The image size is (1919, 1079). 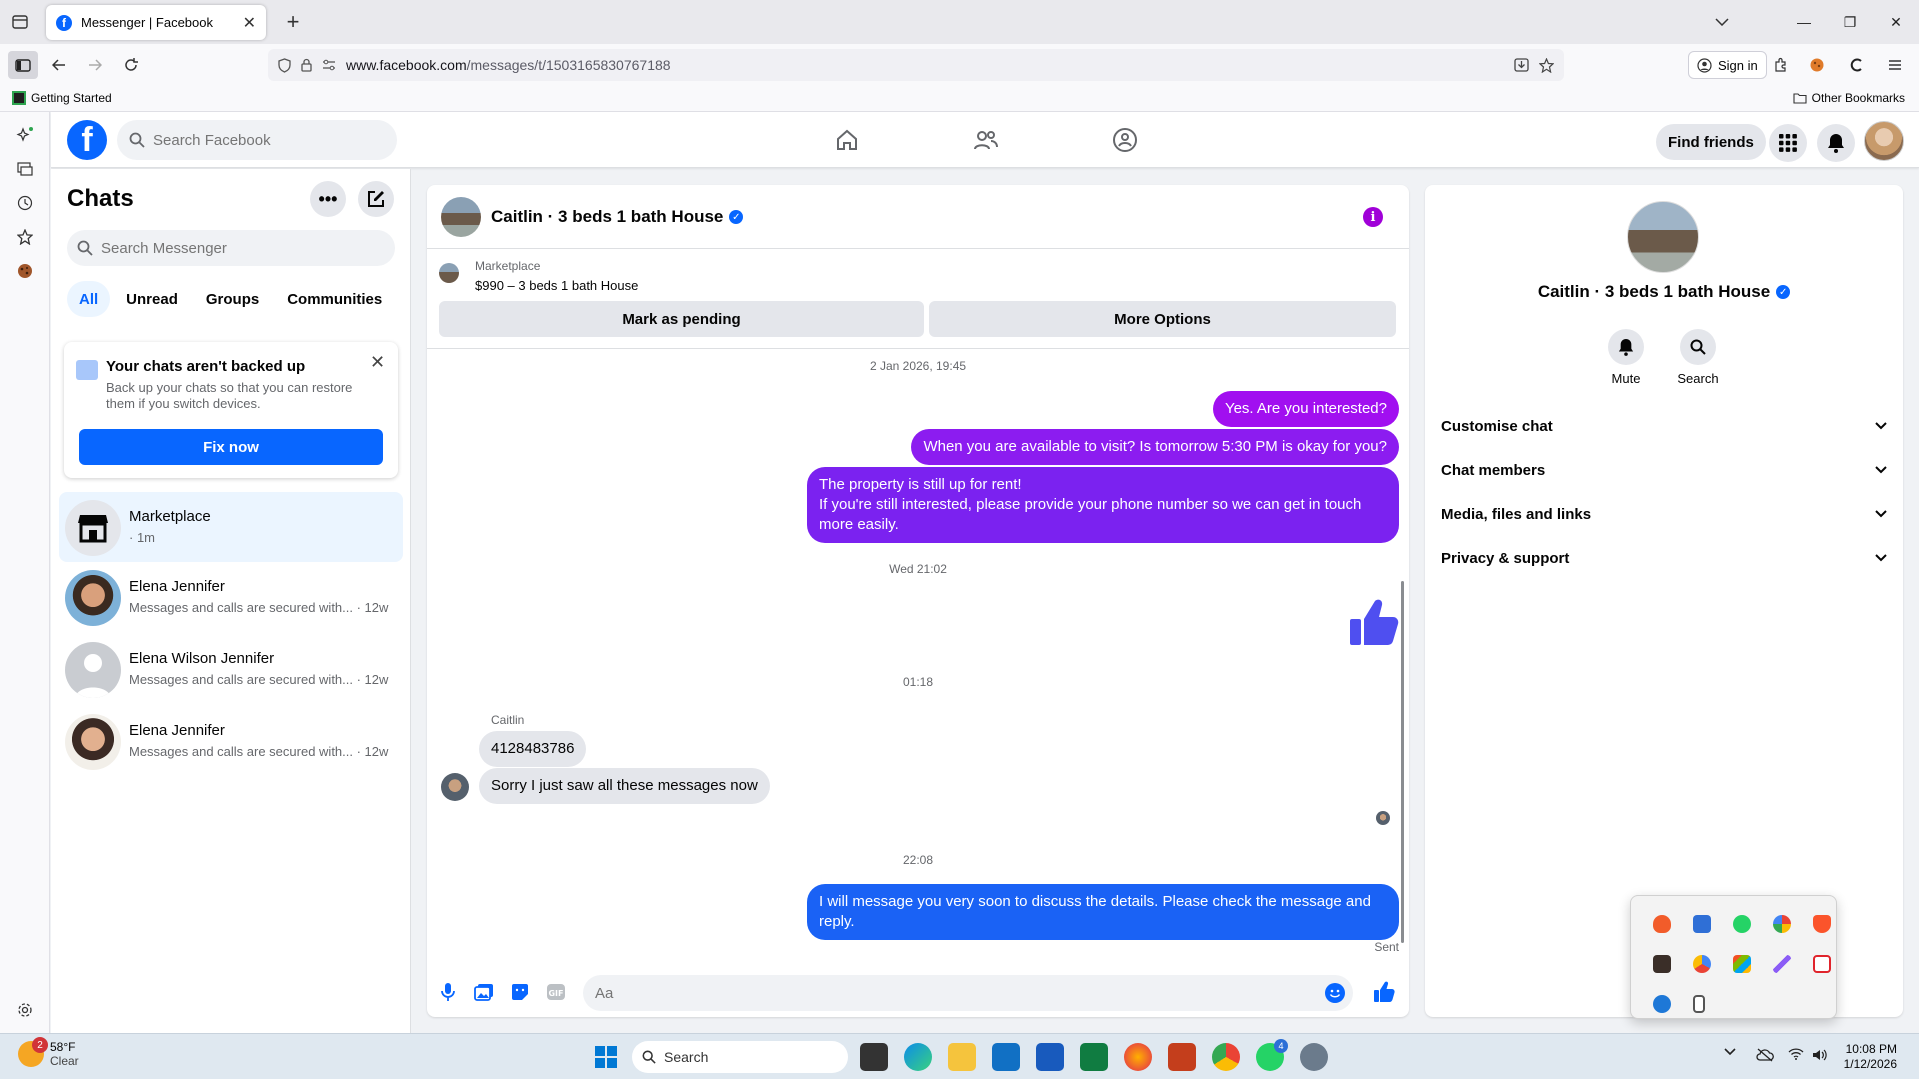 I want to click on bookmark-star-icon, so click(x=1546, y=65).